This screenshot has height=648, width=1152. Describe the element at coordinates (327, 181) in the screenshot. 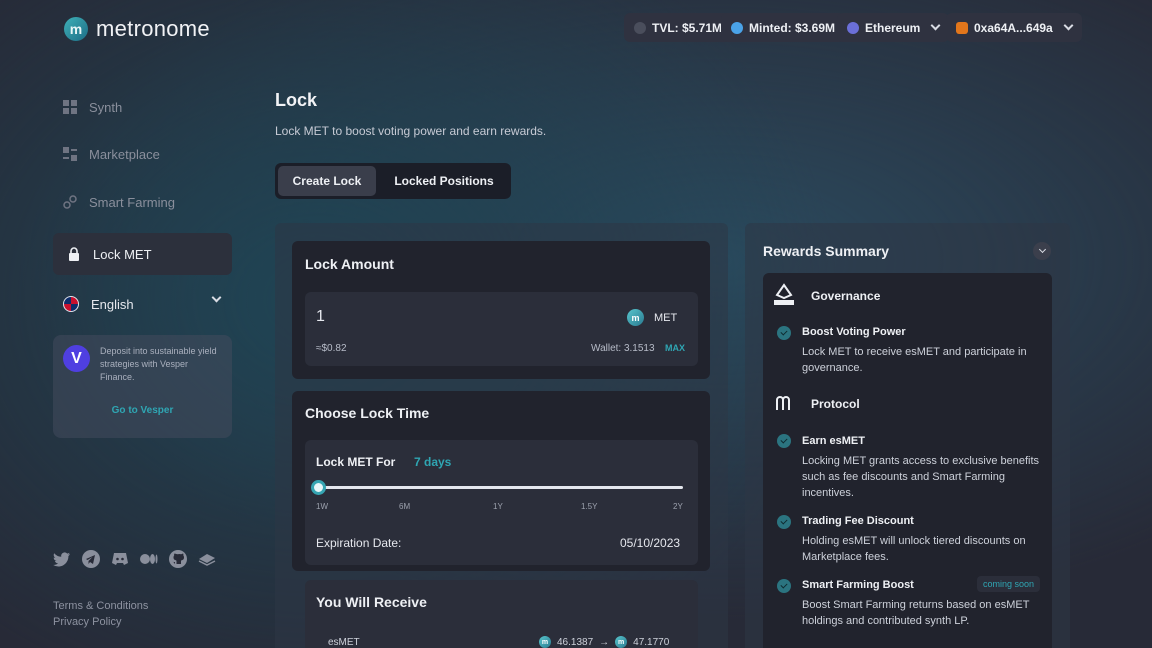

I see `tab-create-lock: Create Lock` at that location.